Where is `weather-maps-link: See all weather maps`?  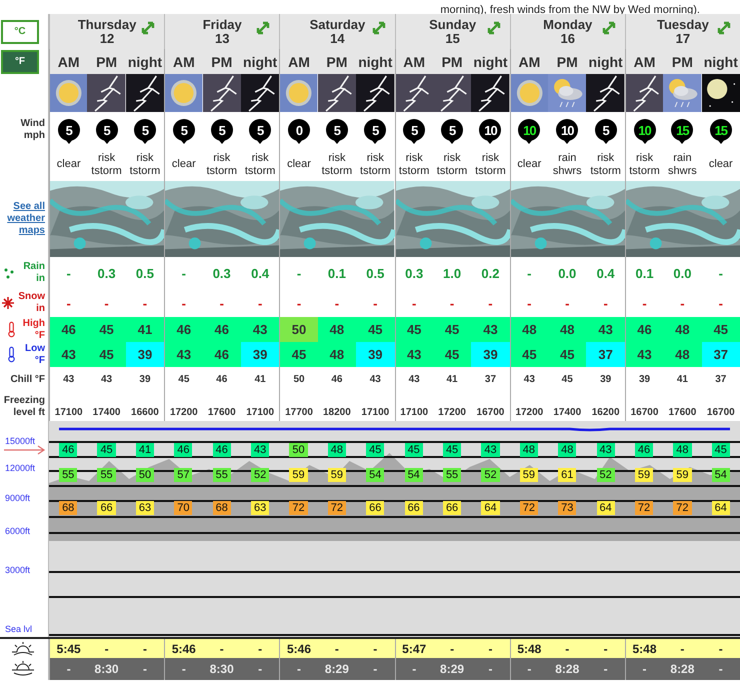
weather-maps-link: See all weather maps is located at coordinates (23, 219).